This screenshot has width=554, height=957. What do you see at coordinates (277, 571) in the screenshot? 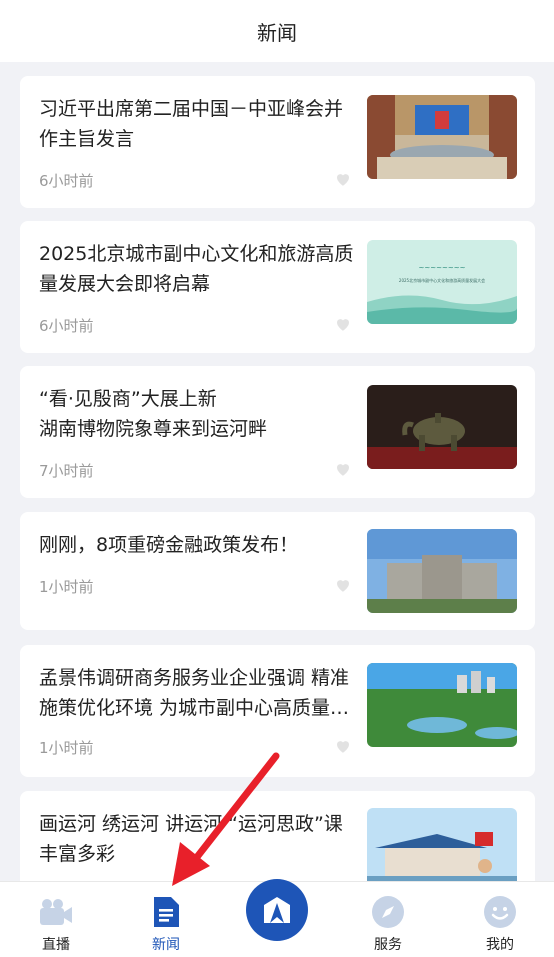
I see `news-card: 刚刚，8项重磅金融政策发布！ 1小时前` at bounding box center [277, 571].